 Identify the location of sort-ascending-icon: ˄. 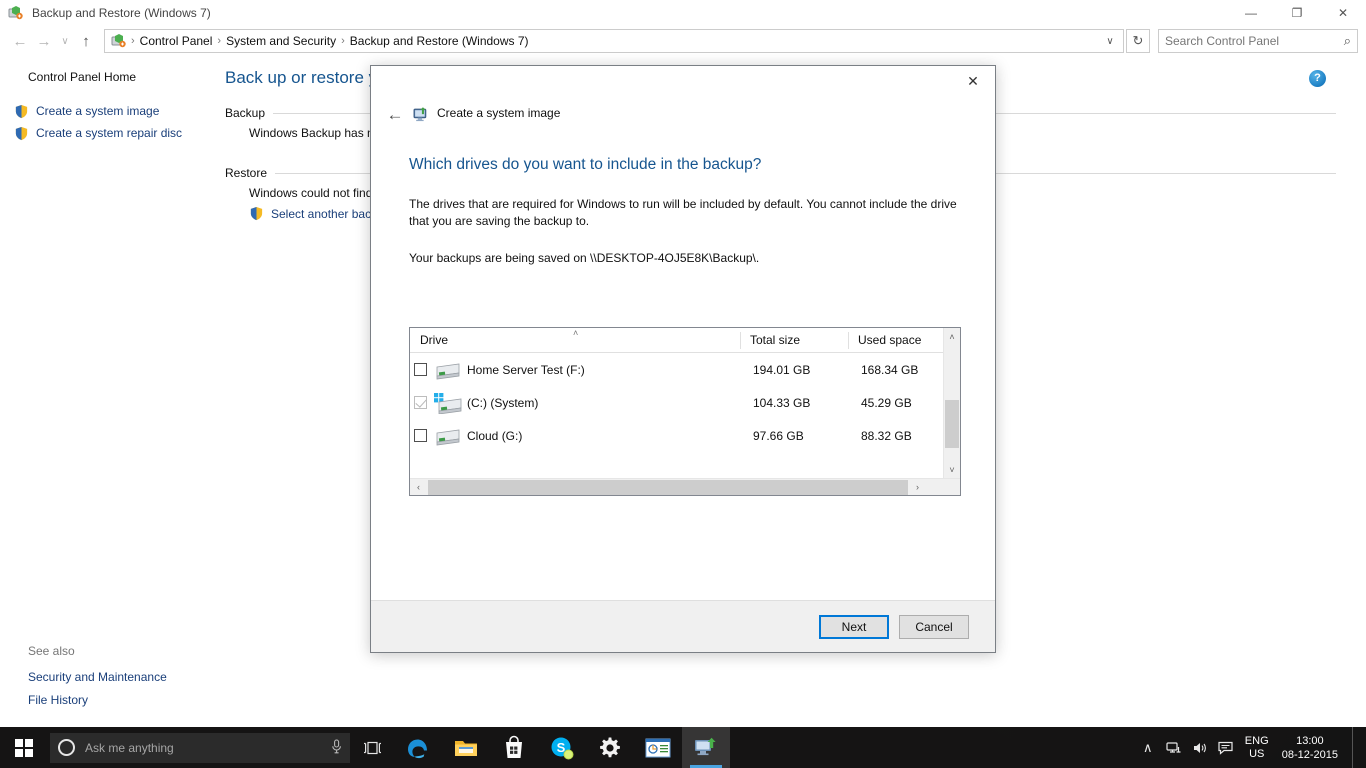
(576, 332).